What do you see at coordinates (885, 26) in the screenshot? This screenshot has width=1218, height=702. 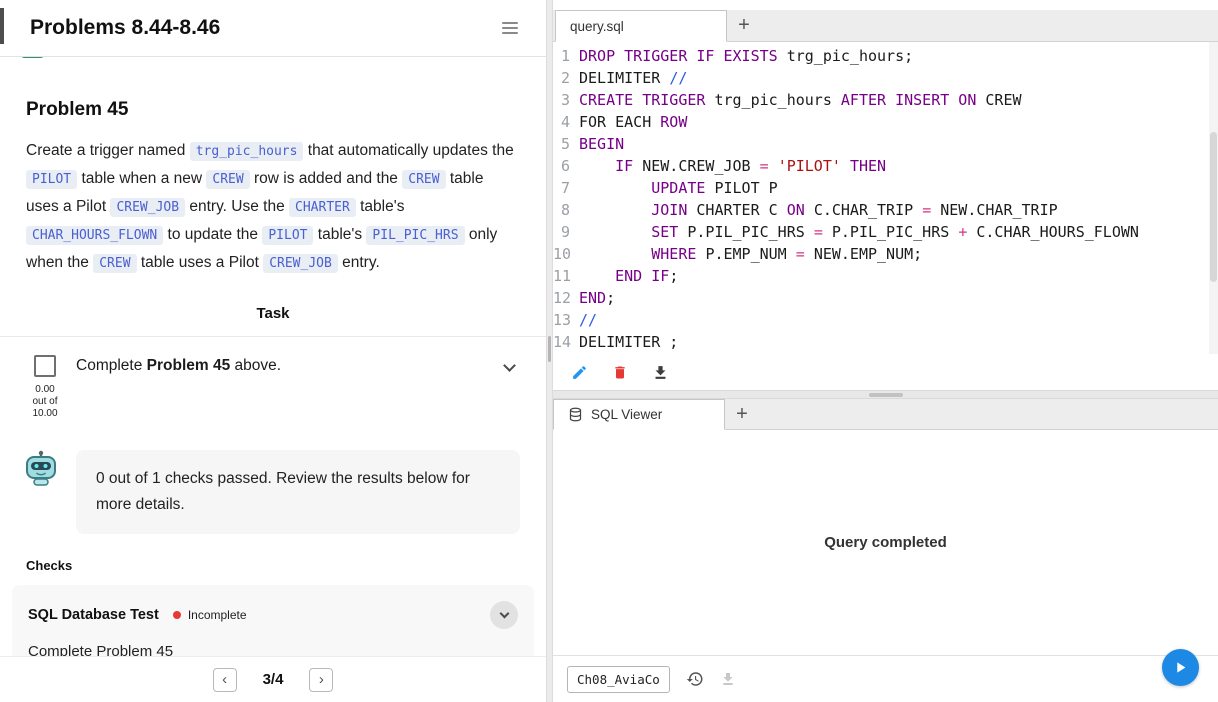 I see `editor-tabstrip: query.sql +` at bounding box center [885, 26].